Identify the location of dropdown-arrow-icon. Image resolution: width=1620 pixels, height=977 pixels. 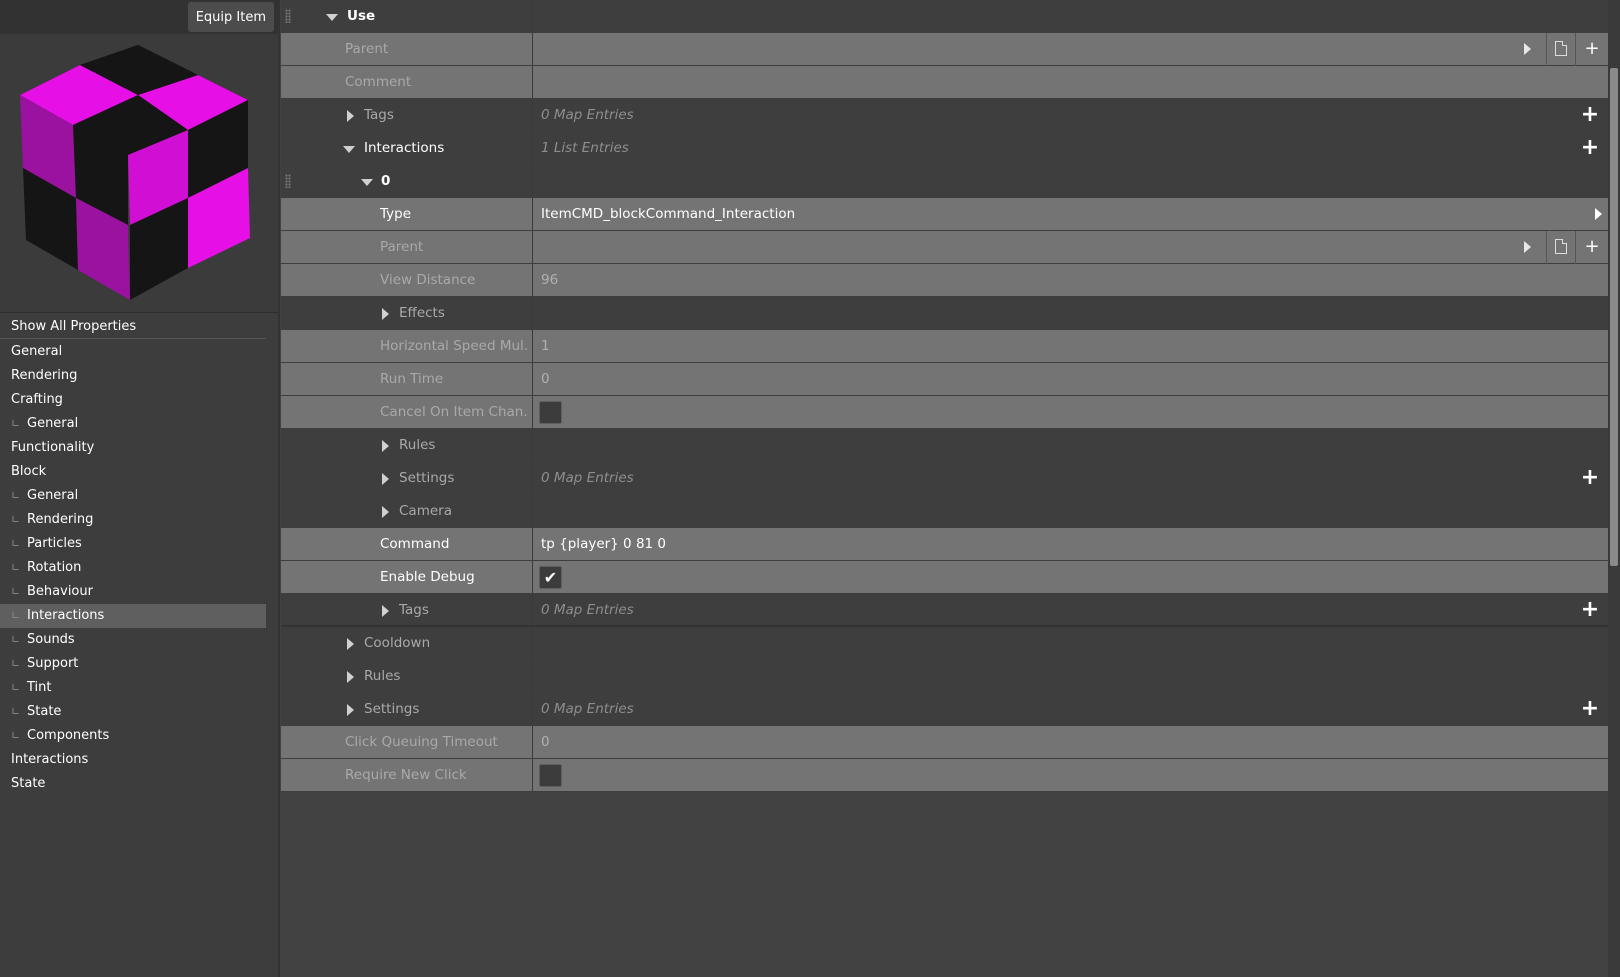
(1598, 214).